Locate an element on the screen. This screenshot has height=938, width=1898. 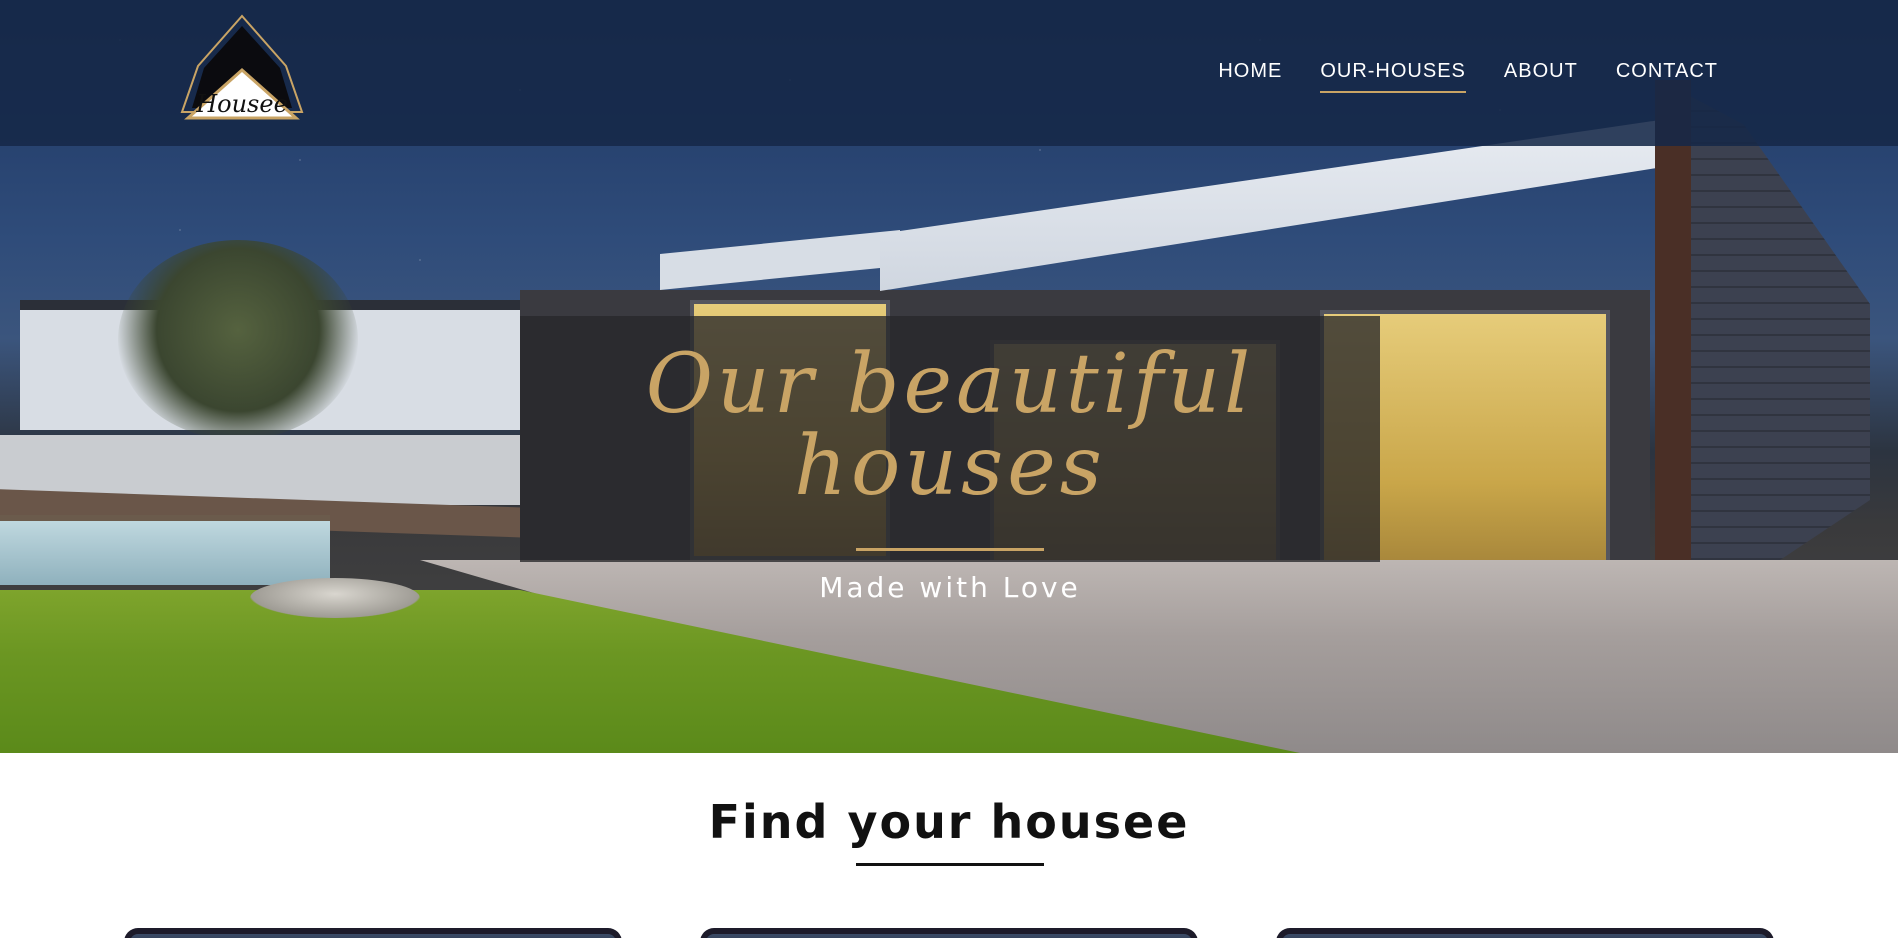
swimming-pool is located at coordinates (165, 550).